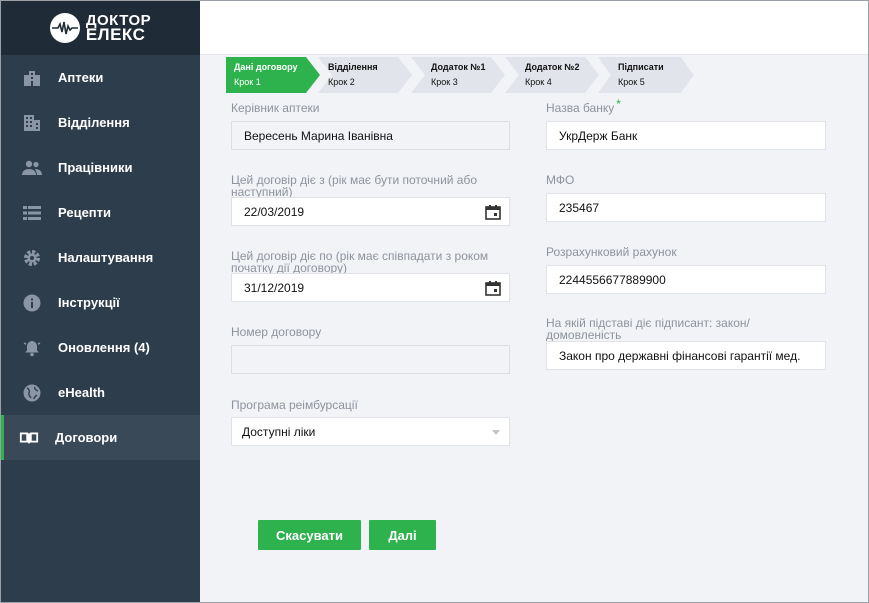  What do you see at coordinates (370, 431) in the screenshot?
I see `program-select: Доступні ліки` at bounding box center [370, 431].